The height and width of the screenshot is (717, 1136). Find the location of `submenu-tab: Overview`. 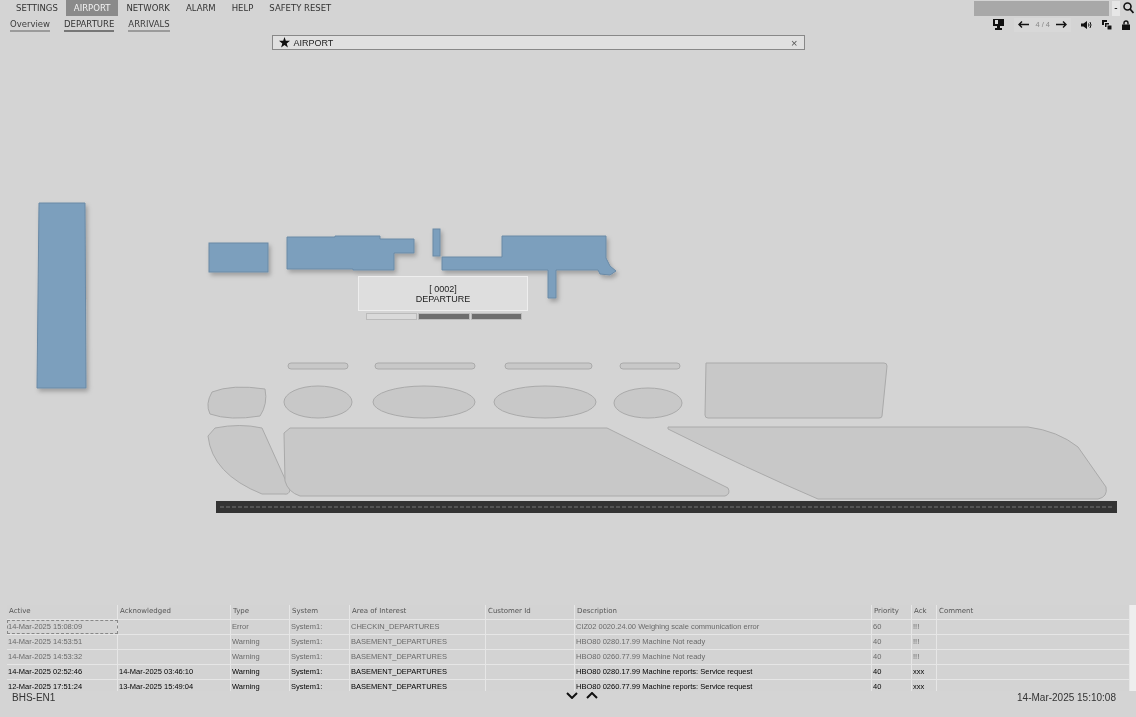

submenu-tab: Overview is located at coordinates (30, 24).